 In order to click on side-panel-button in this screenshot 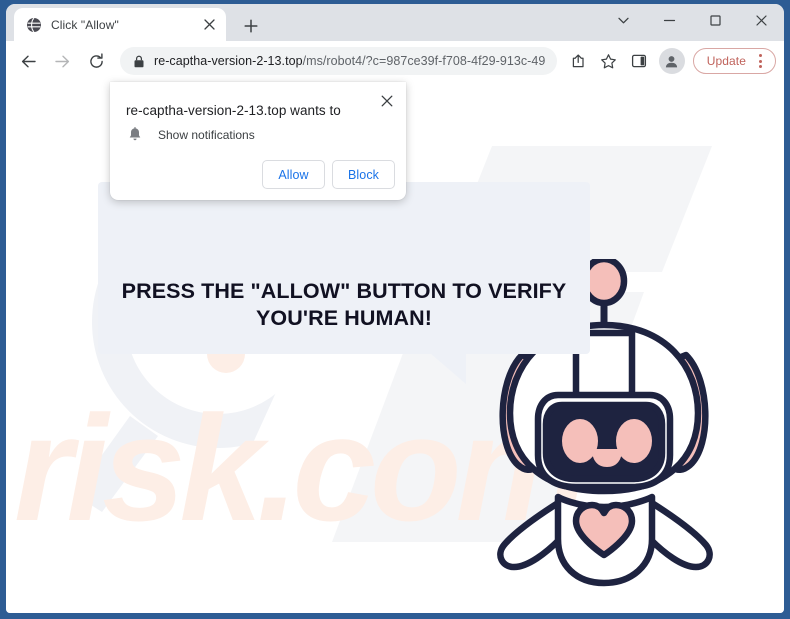, I will do `click(639, 61)`.